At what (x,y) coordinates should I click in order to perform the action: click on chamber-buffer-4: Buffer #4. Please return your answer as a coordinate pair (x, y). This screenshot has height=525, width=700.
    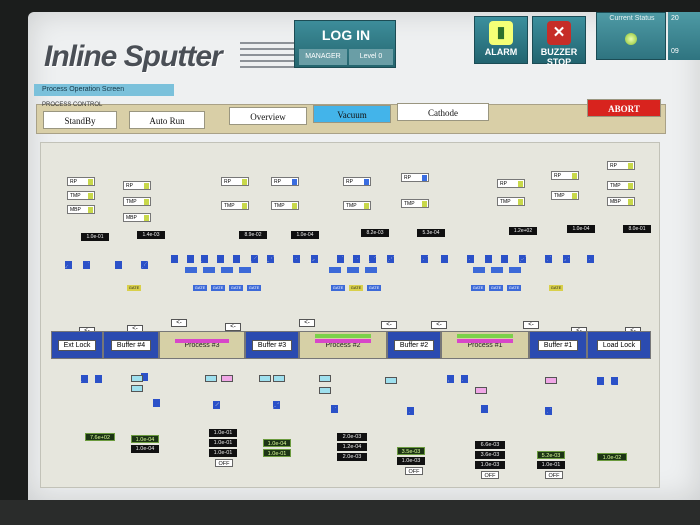
    Looking at the image, I should click on (131, 345).